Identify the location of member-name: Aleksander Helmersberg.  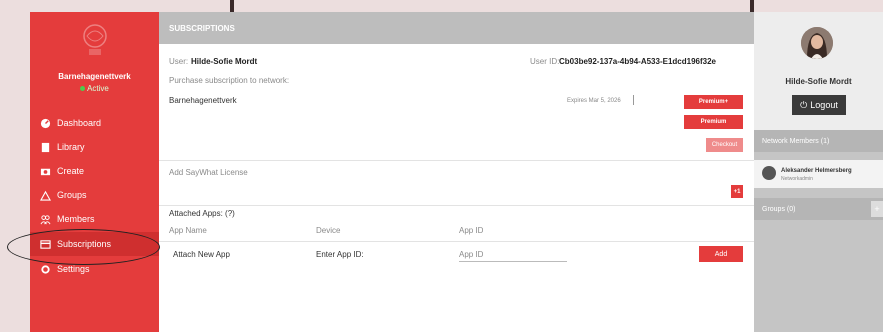
(816, 171).